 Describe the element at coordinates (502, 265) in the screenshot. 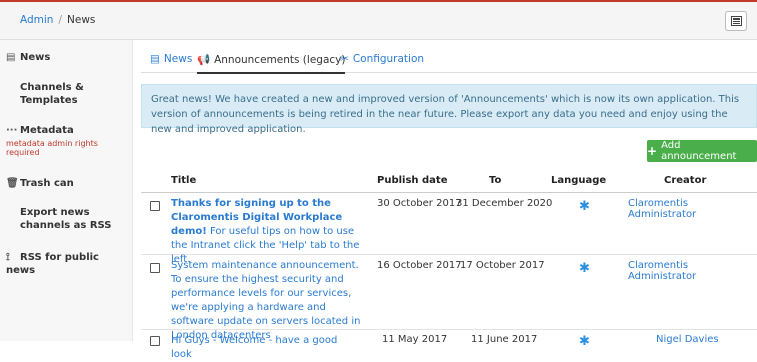

I see `end-date: 17 October 2017` at that location.